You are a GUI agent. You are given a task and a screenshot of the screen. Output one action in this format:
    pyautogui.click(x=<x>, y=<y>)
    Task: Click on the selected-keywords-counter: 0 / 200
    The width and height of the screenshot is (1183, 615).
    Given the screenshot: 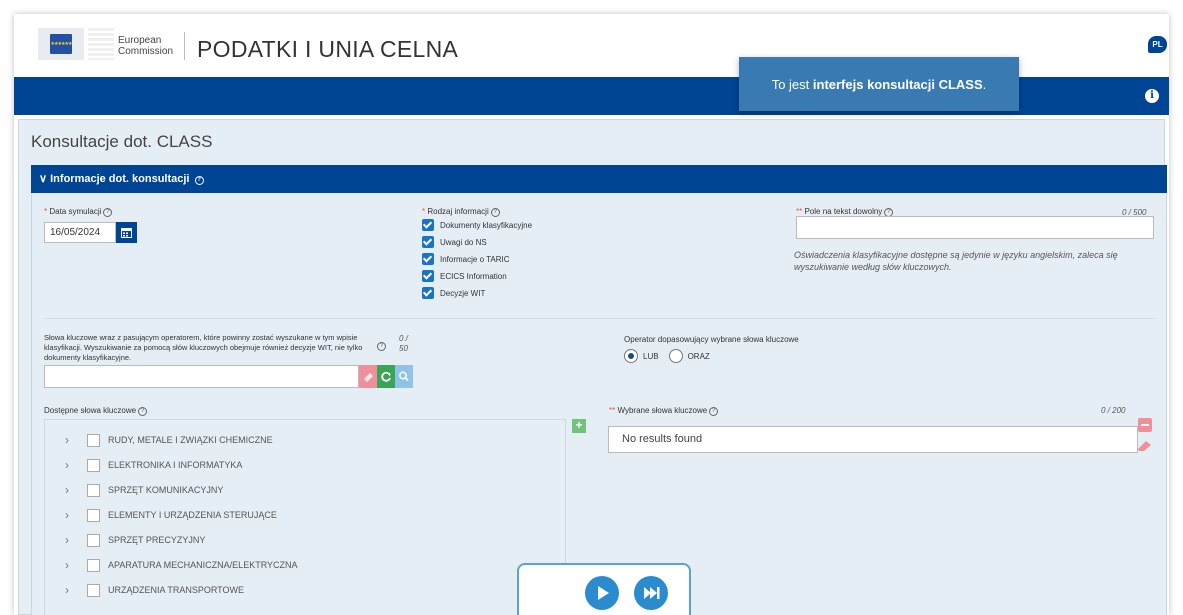 What is the action you would take?
    pyautogui.click(x=1113, y=410)
    